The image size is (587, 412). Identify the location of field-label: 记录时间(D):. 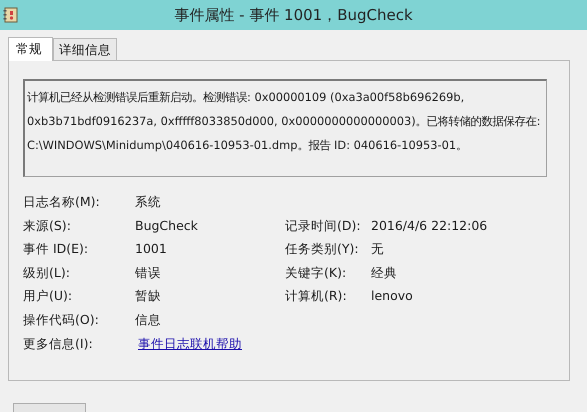
(323, 225).